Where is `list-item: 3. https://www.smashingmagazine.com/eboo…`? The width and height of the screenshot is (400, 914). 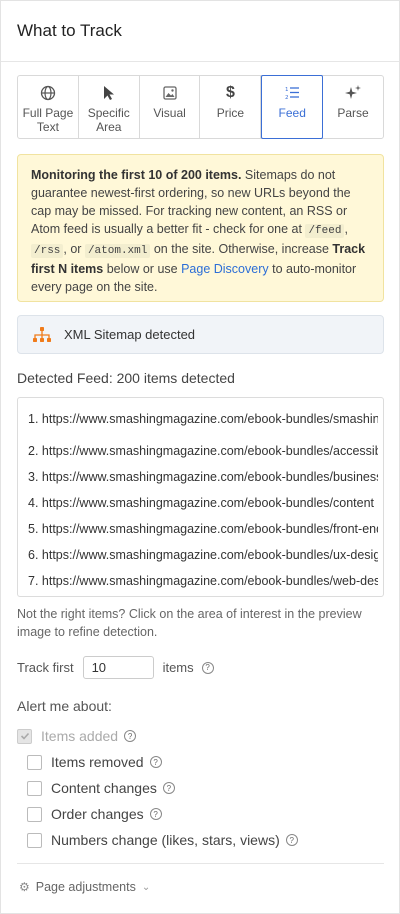
list-item: 3. https://www.smashingmagazine.com/eboo… is located at coordinates (203, 476).